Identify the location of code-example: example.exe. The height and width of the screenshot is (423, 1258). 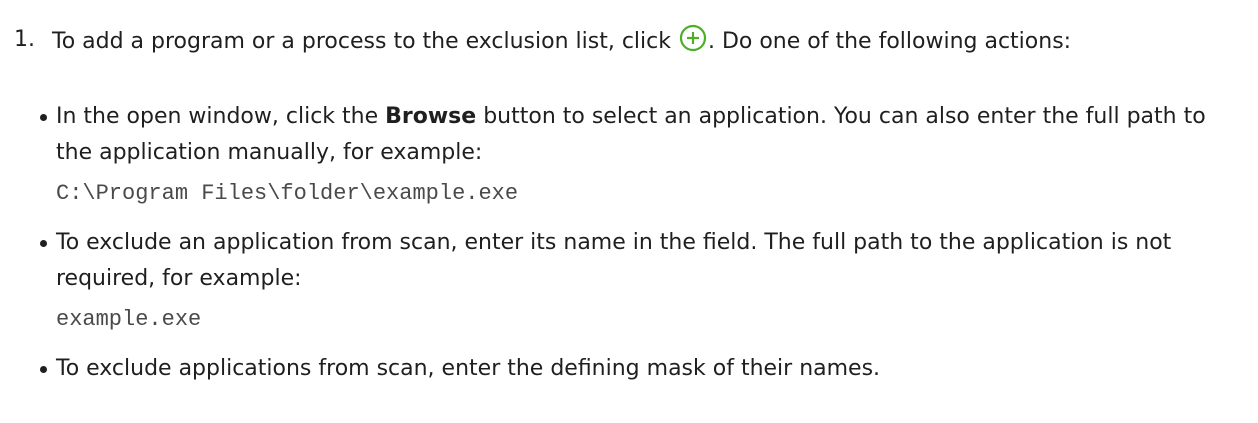
(129, 319).